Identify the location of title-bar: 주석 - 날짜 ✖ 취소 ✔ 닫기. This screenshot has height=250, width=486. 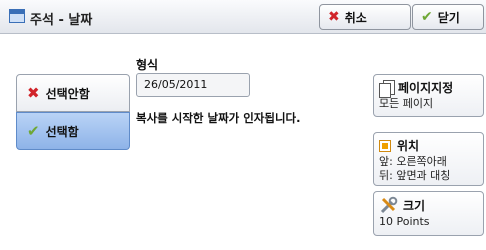
(243, 17).